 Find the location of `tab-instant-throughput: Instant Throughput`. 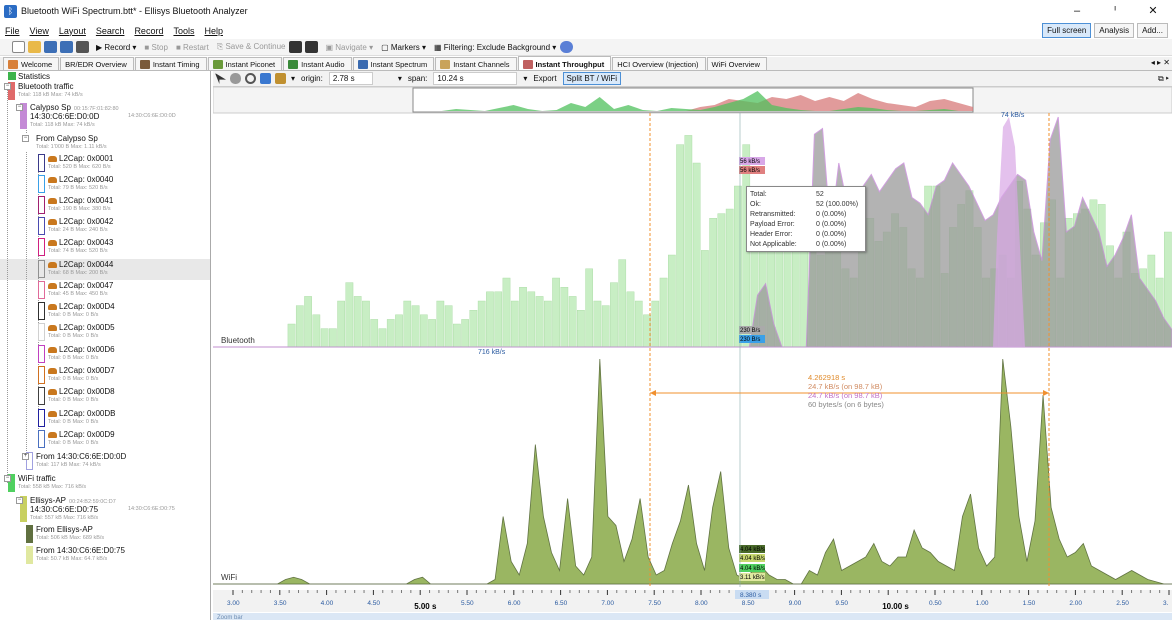

tab-instant-throughput: Instant Throughput is located at coordinates (564, 63).